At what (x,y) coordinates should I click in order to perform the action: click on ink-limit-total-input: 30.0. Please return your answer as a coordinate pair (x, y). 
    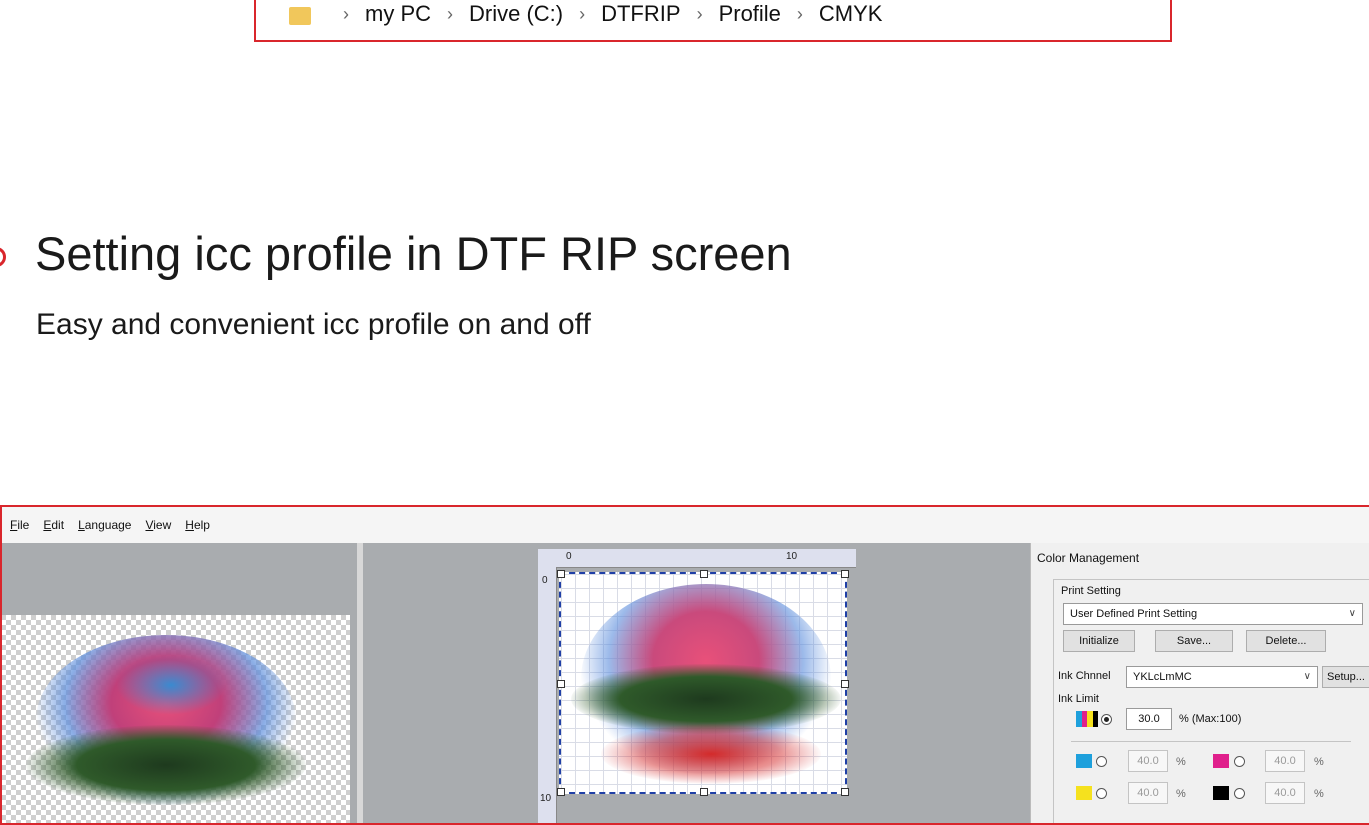
    Looking at the image, I should click on (1149, 719).